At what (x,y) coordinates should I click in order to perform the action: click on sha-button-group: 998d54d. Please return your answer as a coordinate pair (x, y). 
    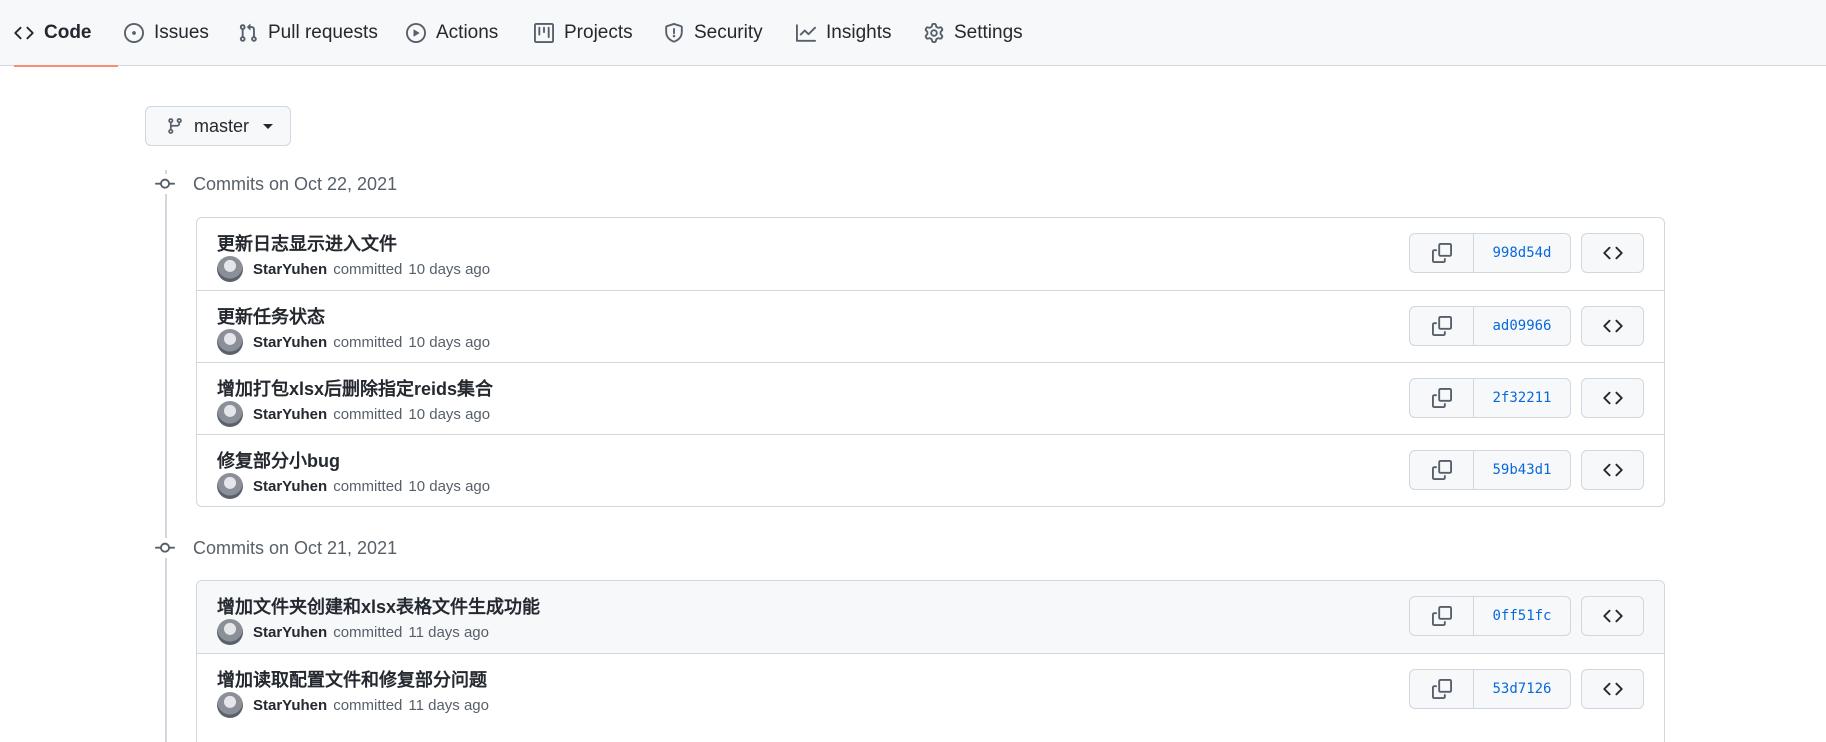
    Looking at the image, I should click on (1490, 253).